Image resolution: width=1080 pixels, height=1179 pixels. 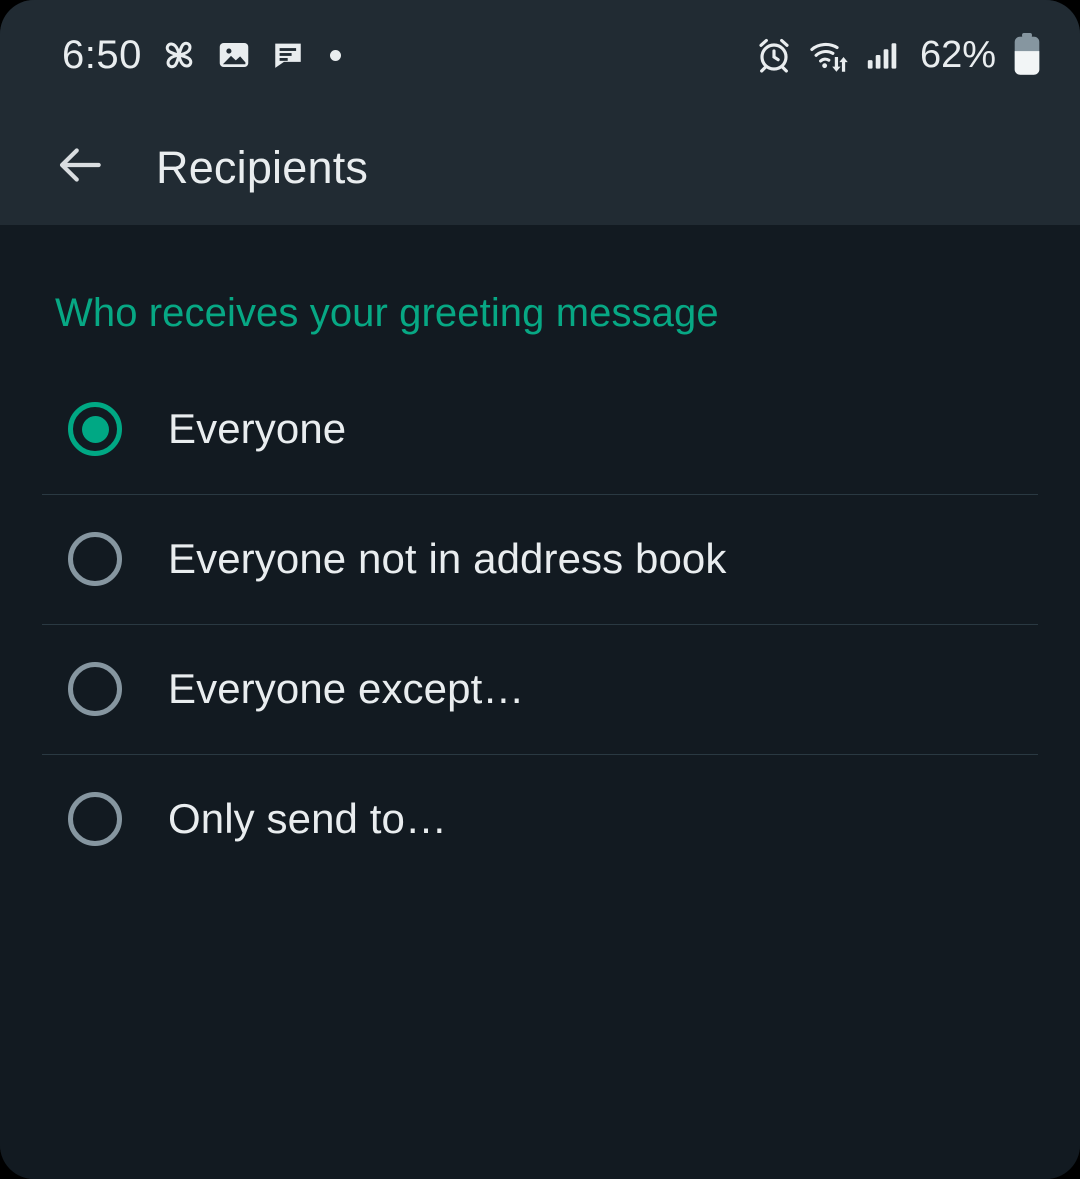 What do you see at coordinates (262, 167) in the screenshot?
I see `page-title: Recipients` at bounding box center [262, 167].